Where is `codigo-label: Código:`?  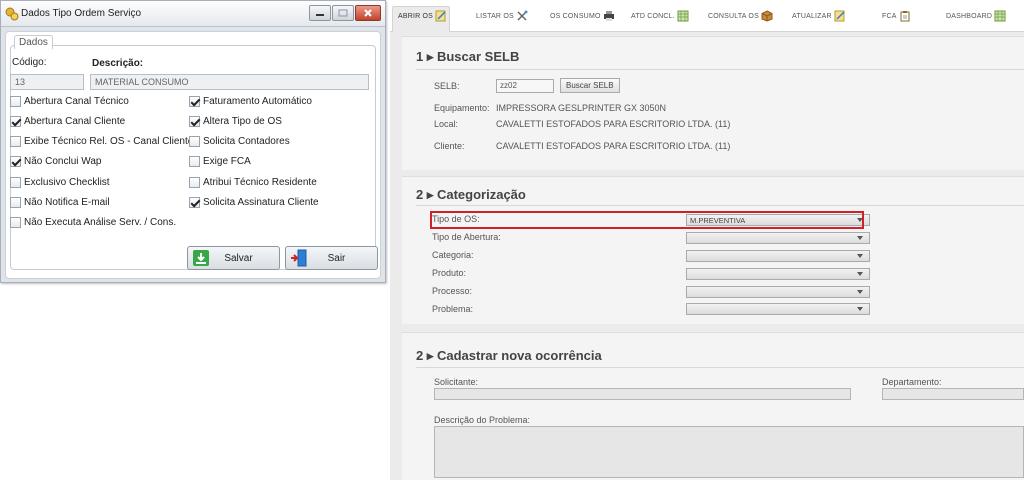
codigo-label: Código: is located at coordinates (29, 62).